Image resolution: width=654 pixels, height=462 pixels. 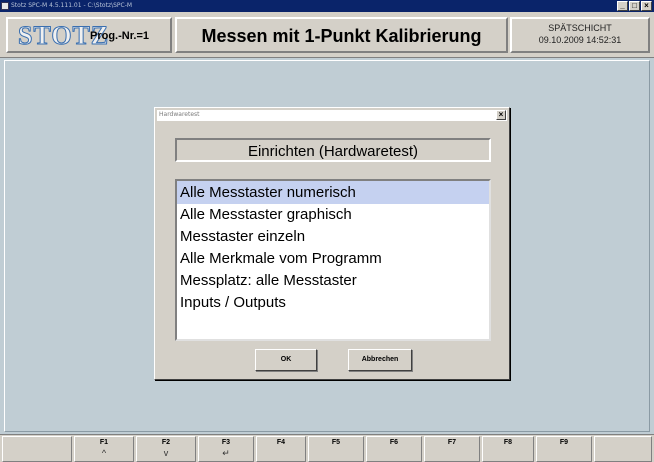 What do you see at coordinates (508, 449) in the screenshot?
I see `fkey-f8: F8` at bounding box center [508, 449].